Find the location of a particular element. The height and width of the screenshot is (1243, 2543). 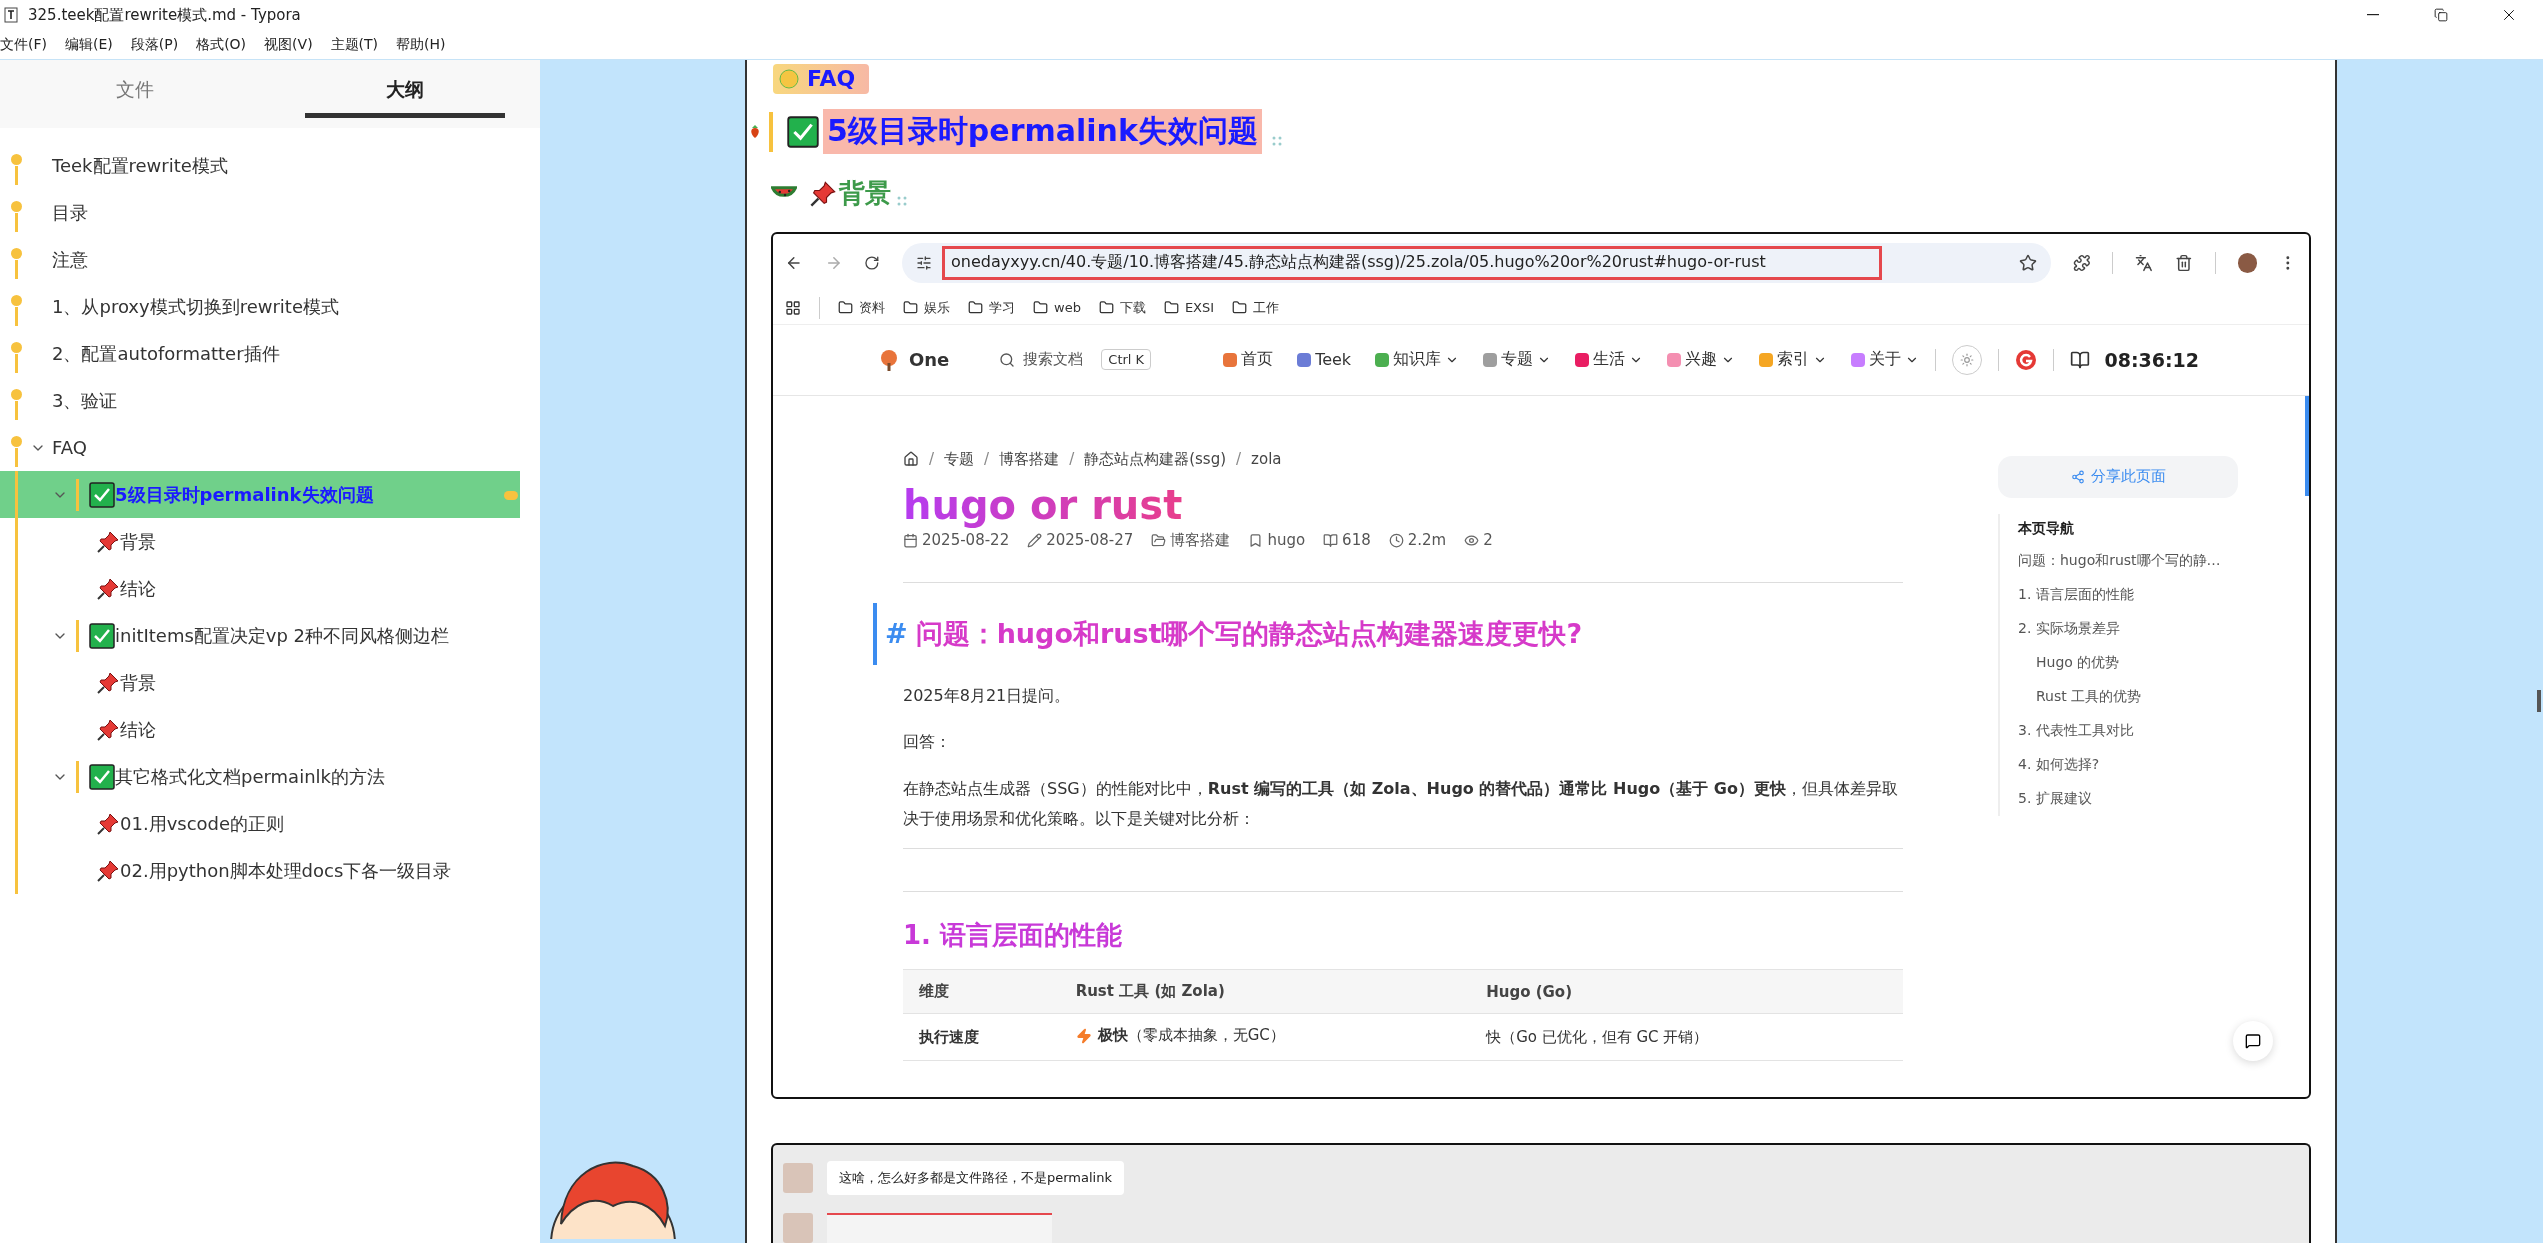

bookmark-icon is located at coordinates (1256, 540).